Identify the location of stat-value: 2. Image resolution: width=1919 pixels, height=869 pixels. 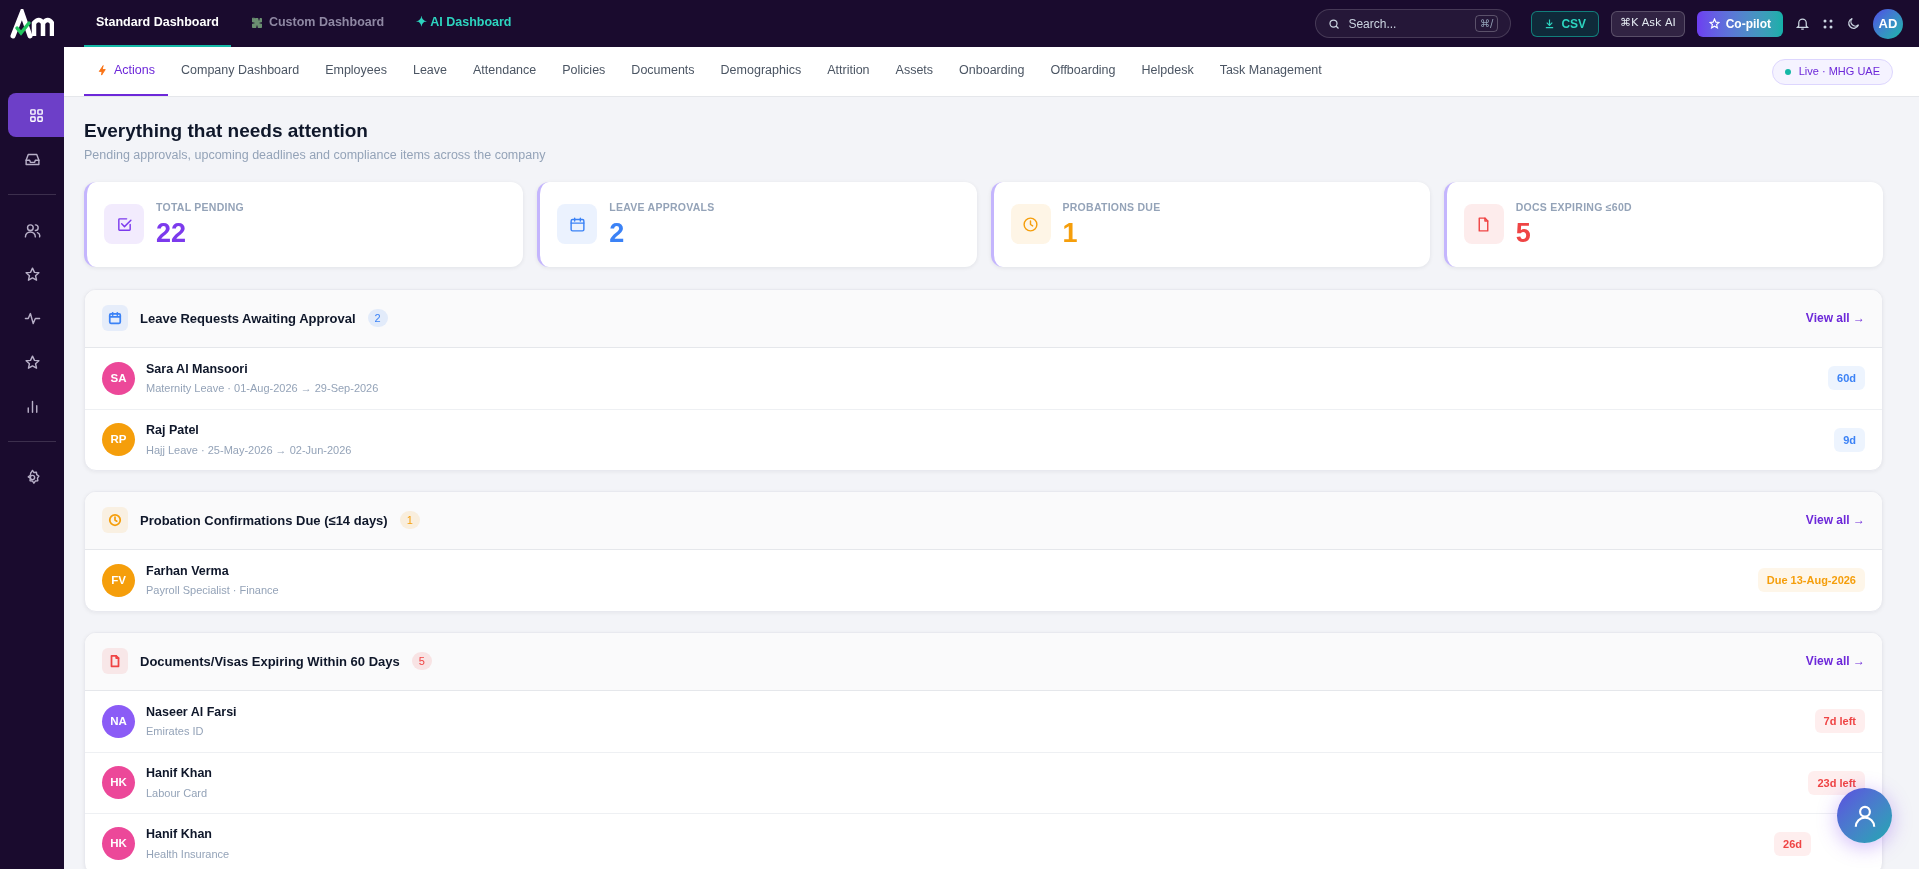
(617, 233).